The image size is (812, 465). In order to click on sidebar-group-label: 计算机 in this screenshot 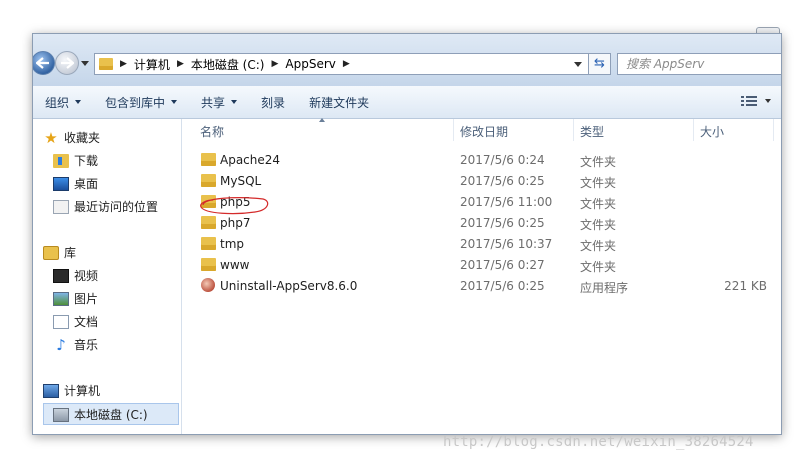, I will do `click(82, 391)`.